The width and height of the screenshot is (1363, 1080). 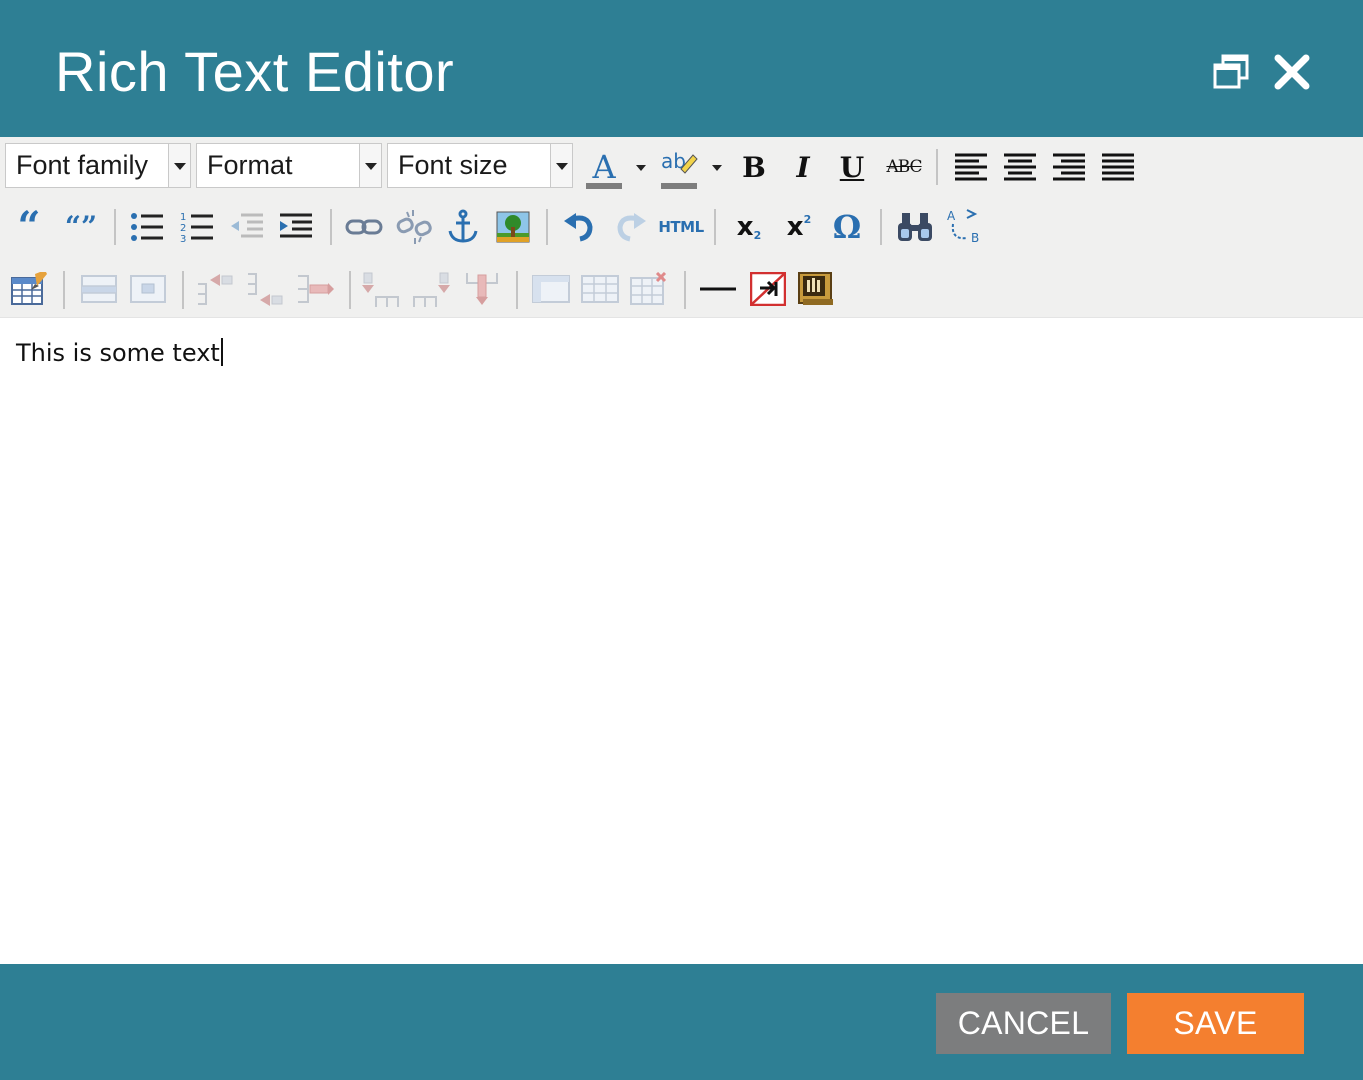 What do you see at coordinates (315, 289) in the screenshot?
I see `delete-row-icon` at bounding box center [315, 289].